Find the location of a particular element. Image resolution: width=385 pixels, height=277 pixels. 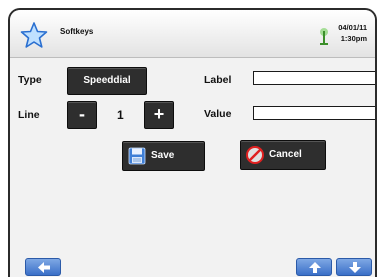

back-button is located at coordinates (43, 267).